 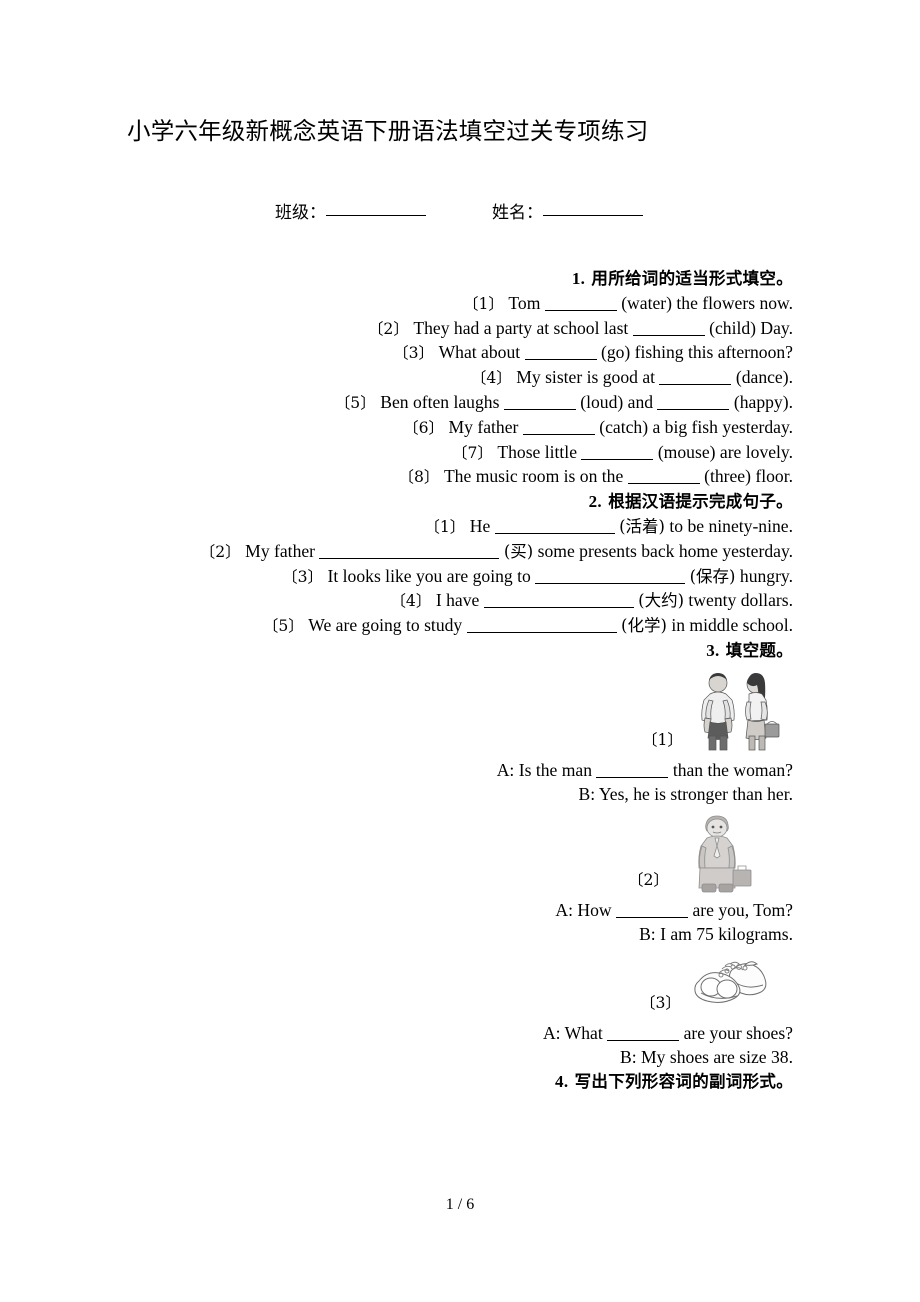 What do you see at coordinates (424, 427) in the screenshot?
I see `item-index: 〔6〕` at bounding box center [424, 427].